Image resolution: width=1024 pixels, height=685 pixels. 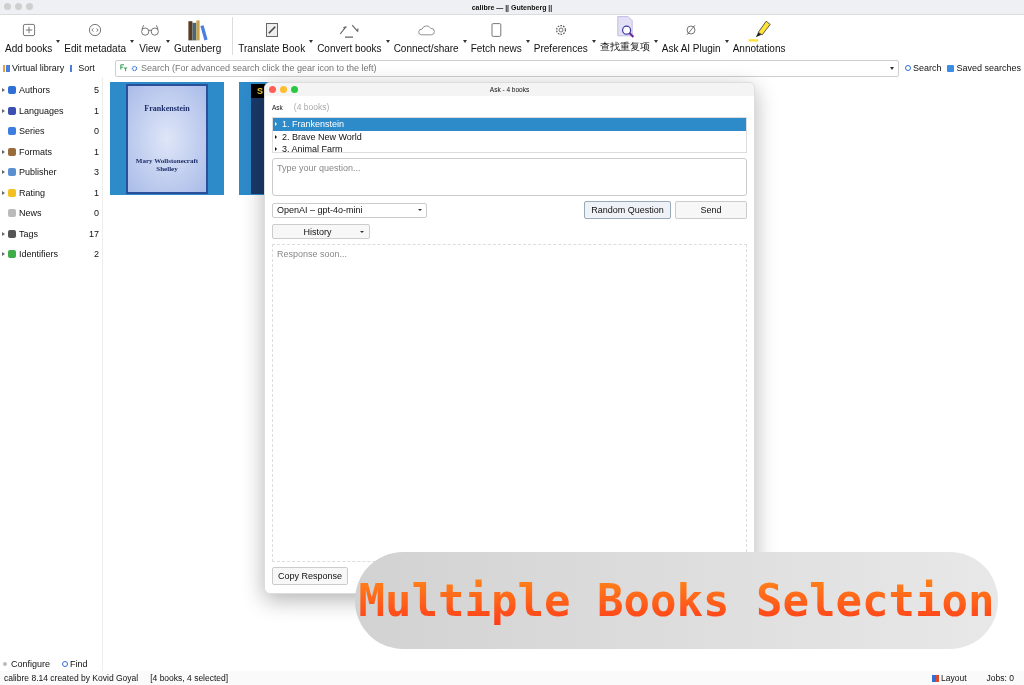 What do you see at coordinates (51, 233) in the screenshot?
I see `tag-browser-item: Tags 17` at bounding box center [51, 233].